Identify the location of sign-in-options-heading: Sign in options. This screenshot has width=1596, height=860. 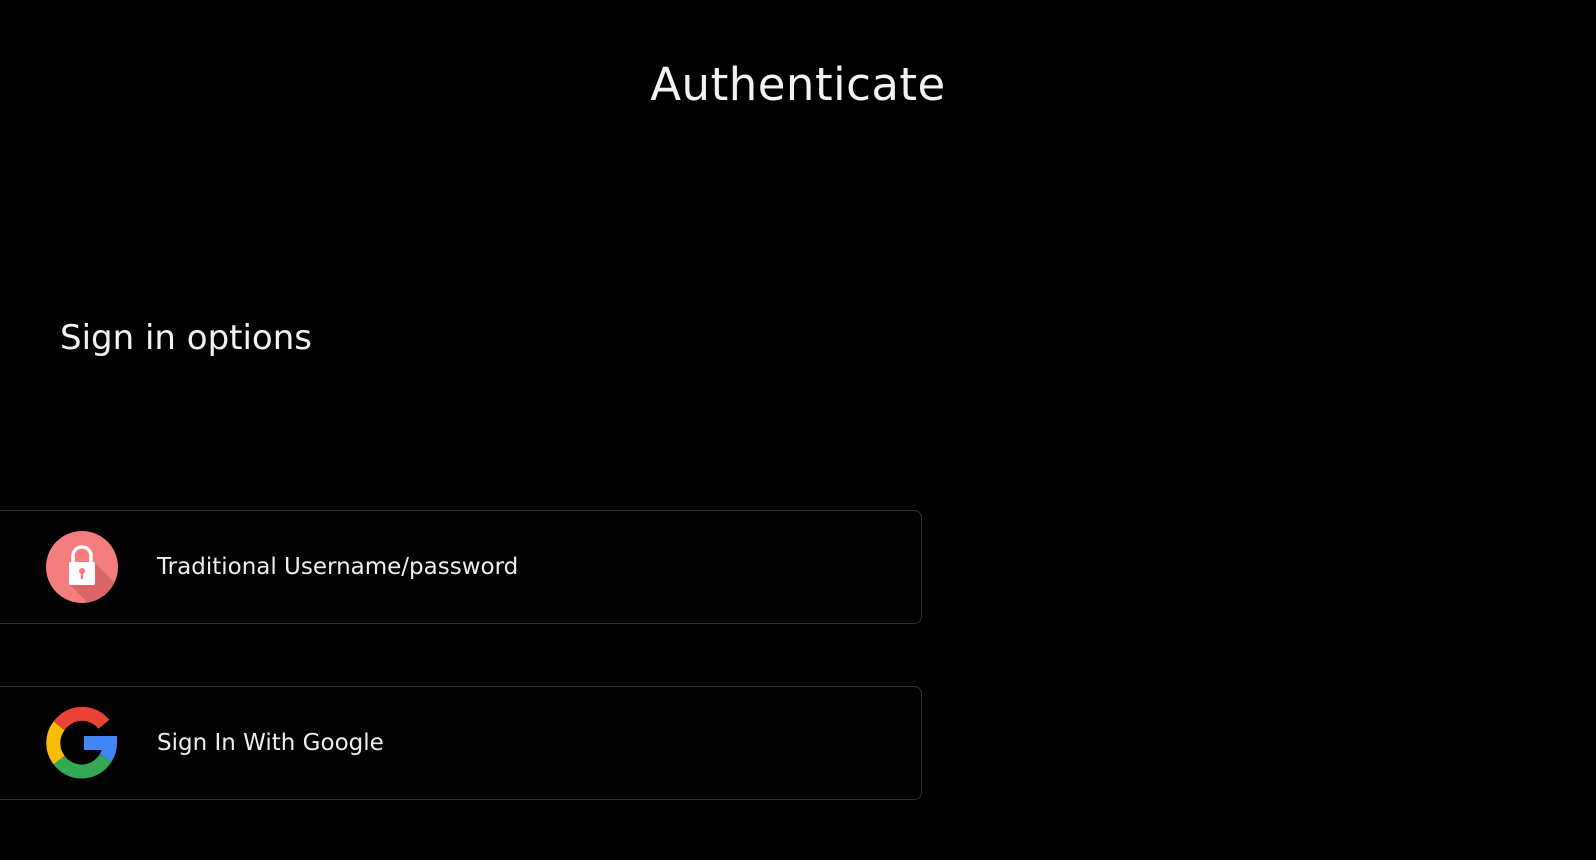
(186, 338).